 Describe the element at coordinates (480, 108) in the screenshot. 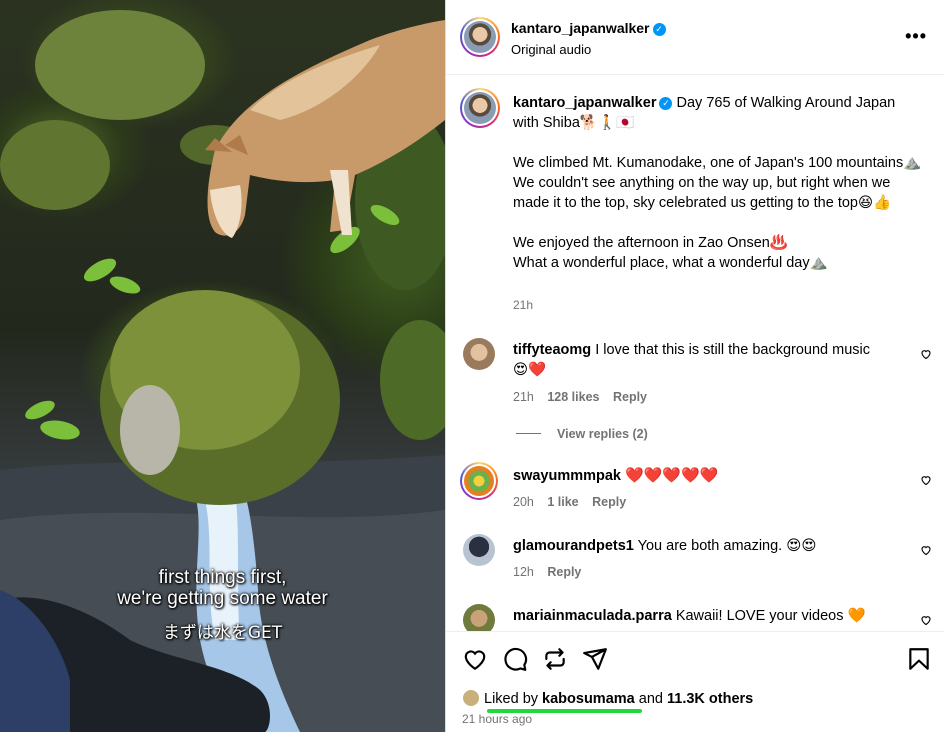

I see `caption-author-avatar` at that location.